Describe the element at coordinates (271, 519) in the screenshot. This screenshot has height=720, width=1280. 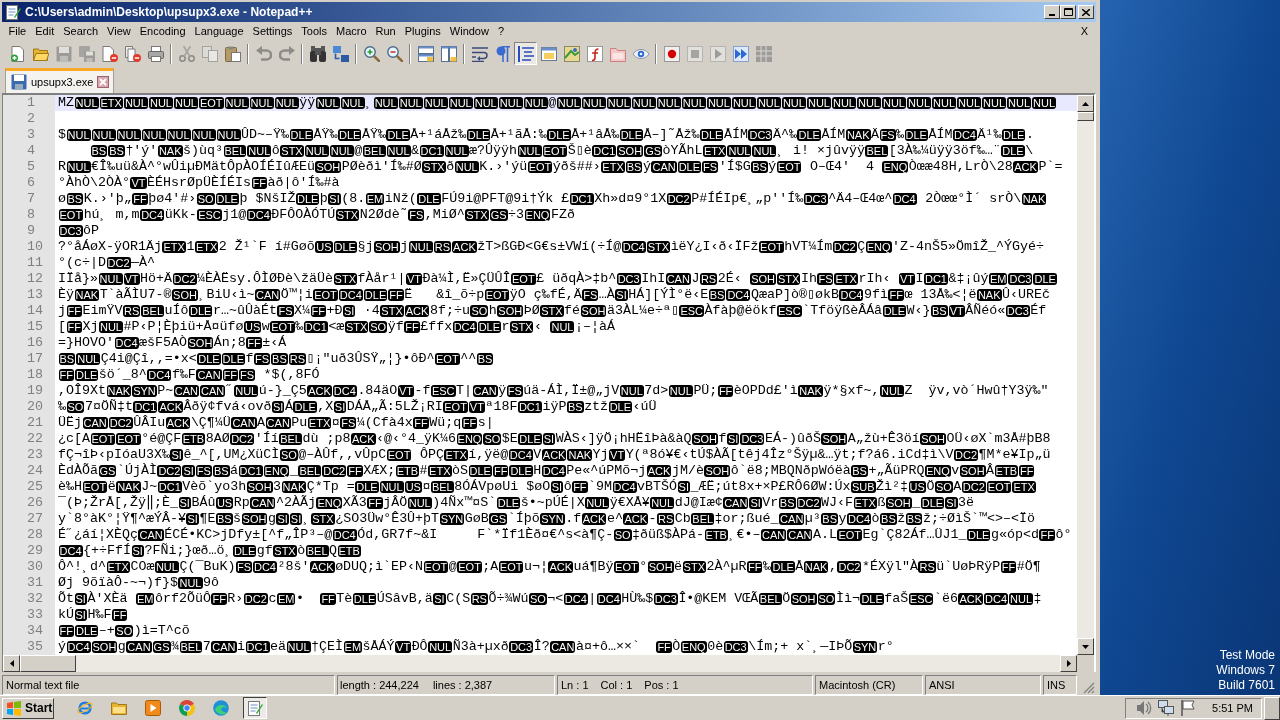
I see `binary-text: g` at that location.